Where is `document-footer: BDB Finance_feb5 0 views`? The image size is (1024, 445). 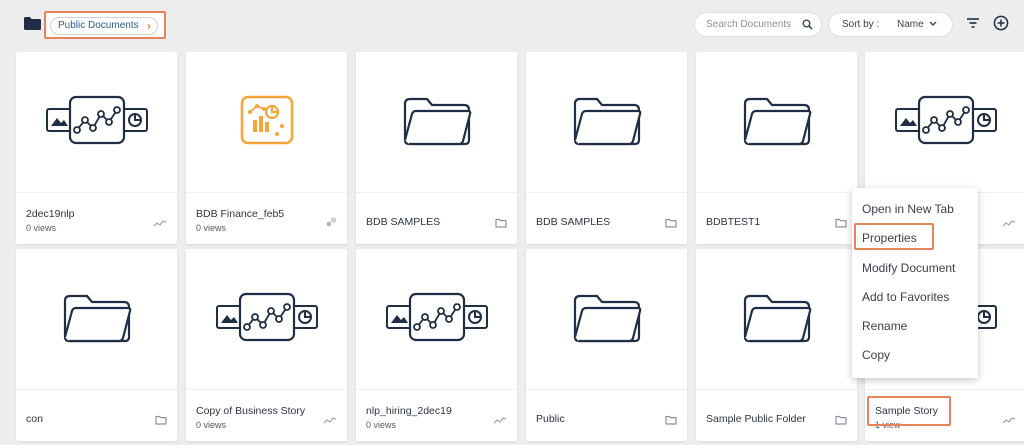
document-footer: BDB Finance_feb5 0 views is located at coordinates (266, 218).